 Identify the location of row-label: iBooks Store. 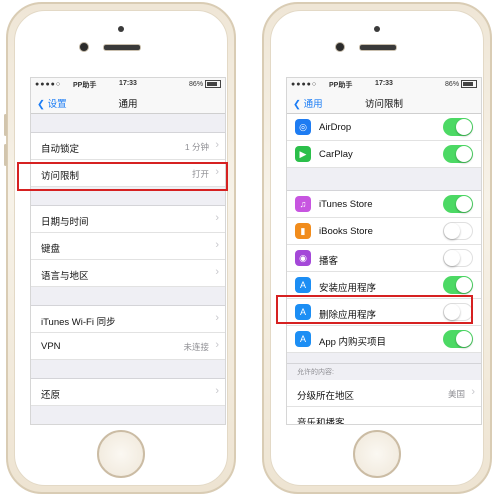
(346, 231).